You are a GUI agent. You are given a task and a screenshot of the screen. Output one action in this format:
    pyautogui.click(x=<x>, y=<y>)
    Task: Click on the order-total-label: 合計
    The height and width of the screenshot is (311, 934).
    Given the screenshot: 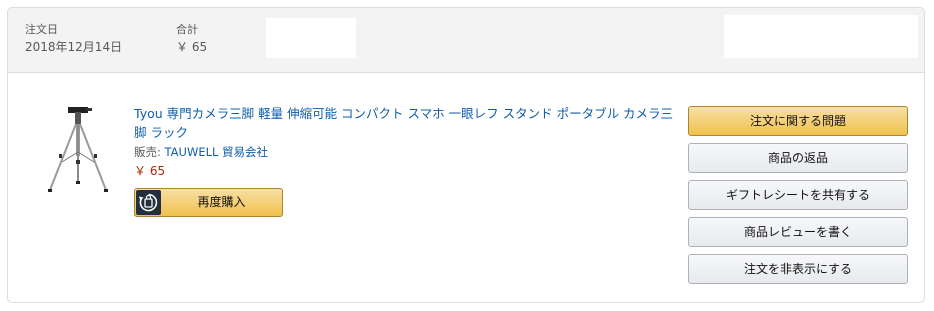 What is the action you would take?
    pyautogui.click(x=187, y=29)
    